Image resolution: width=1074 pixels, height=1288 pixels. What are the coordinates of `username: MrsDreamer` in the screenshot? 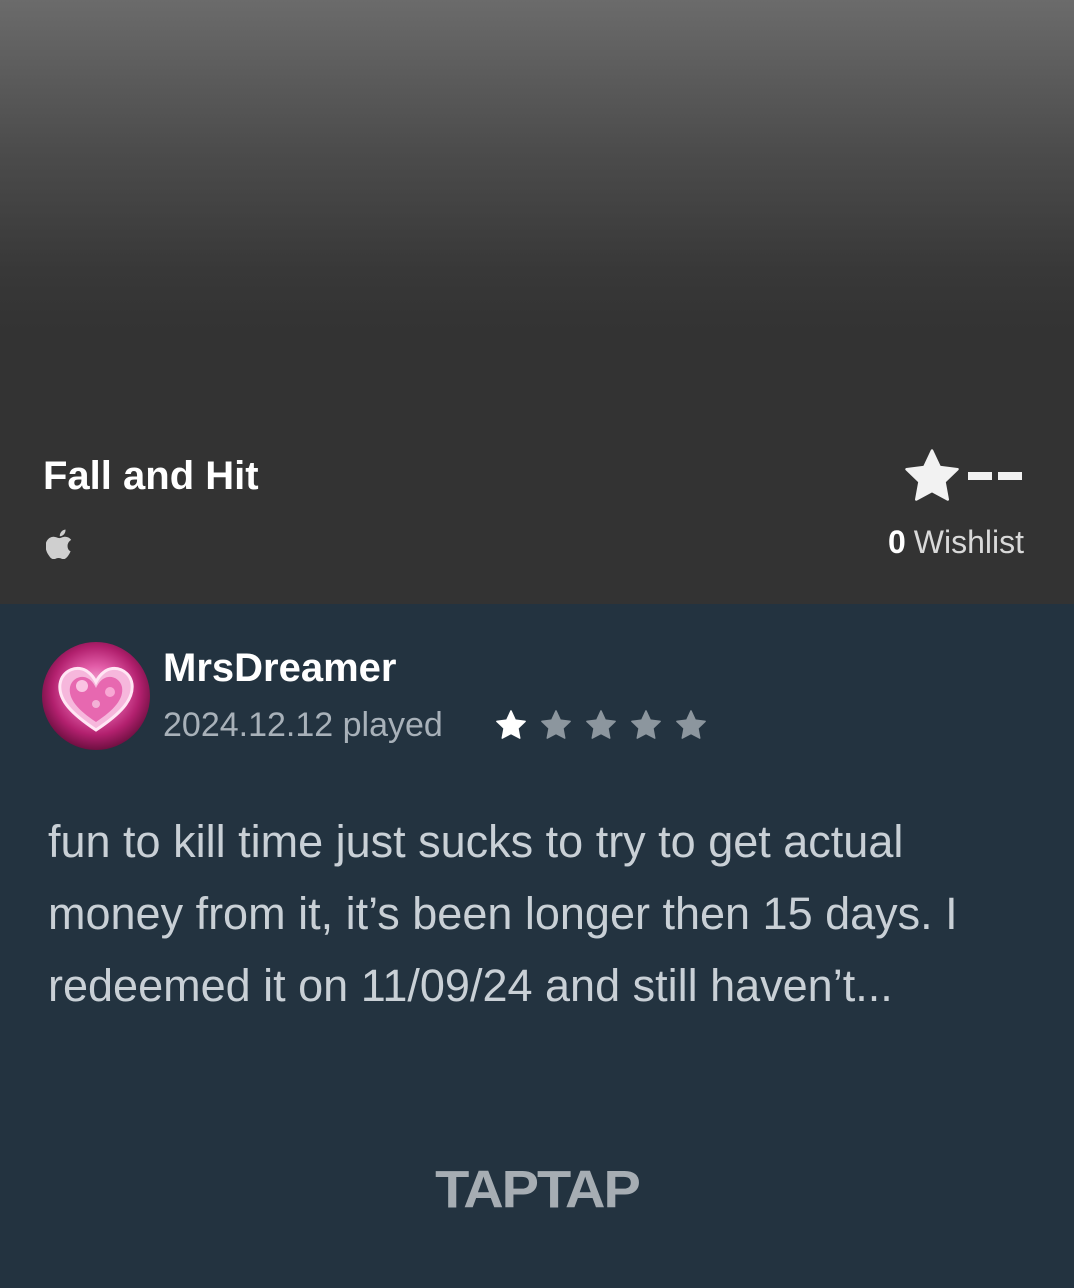 It's located at (279, 668).